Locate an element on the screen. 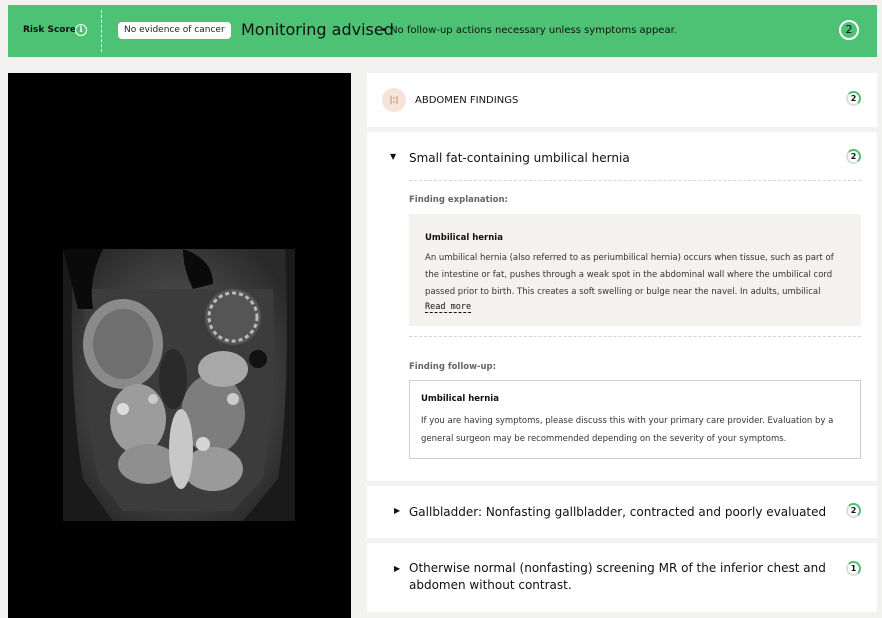 The width and height of the screenshot is (882, 618). banner-divider is located at coordinates (101, 31).